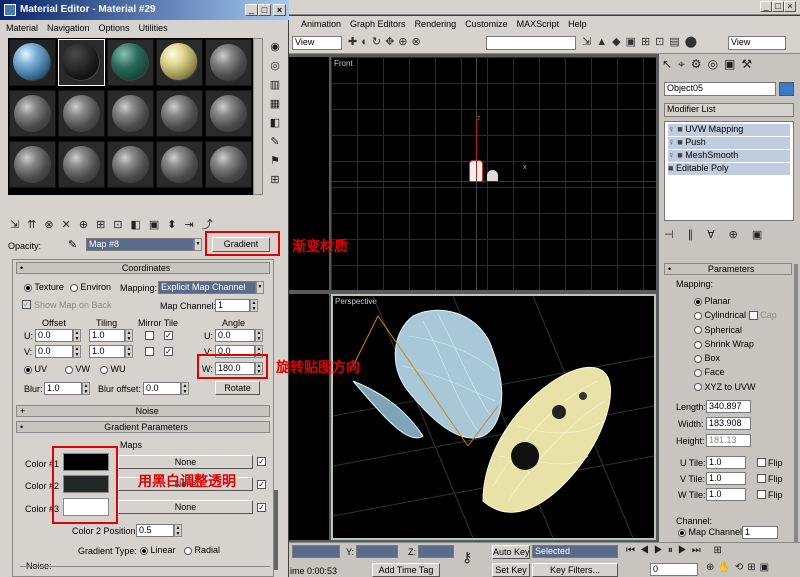 The height and width of the screenshot is (577, 800). Describe the element at coordinates (140, 244) in the screenshot. I see `map-name-field: Map #8` at that location.